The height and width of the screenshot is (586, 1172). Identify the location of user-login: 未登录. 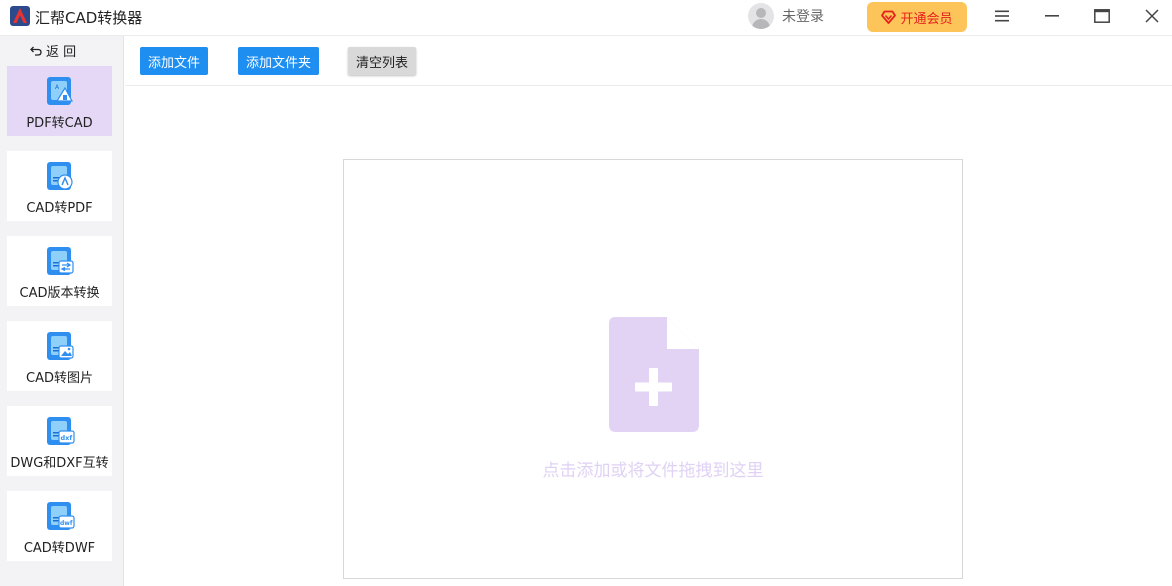
(786, 16).